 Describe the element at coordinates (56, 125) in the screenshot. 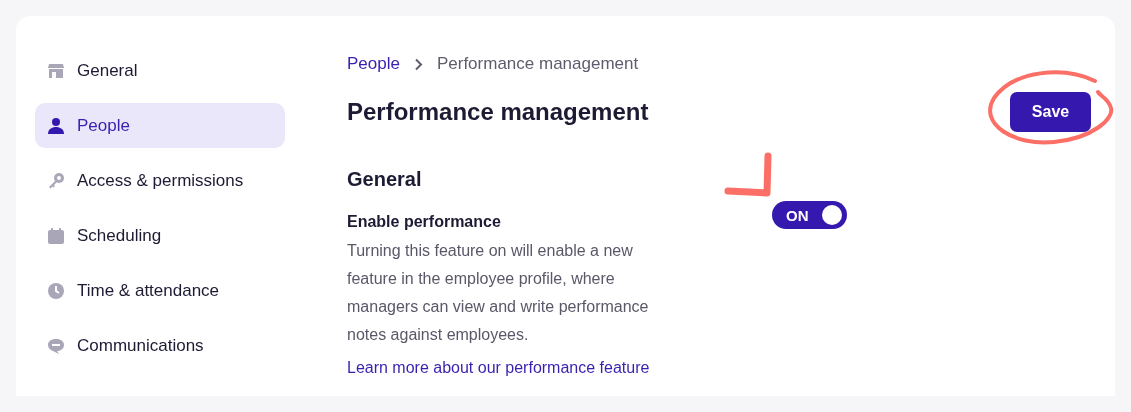

I see `person-icon` at that location.